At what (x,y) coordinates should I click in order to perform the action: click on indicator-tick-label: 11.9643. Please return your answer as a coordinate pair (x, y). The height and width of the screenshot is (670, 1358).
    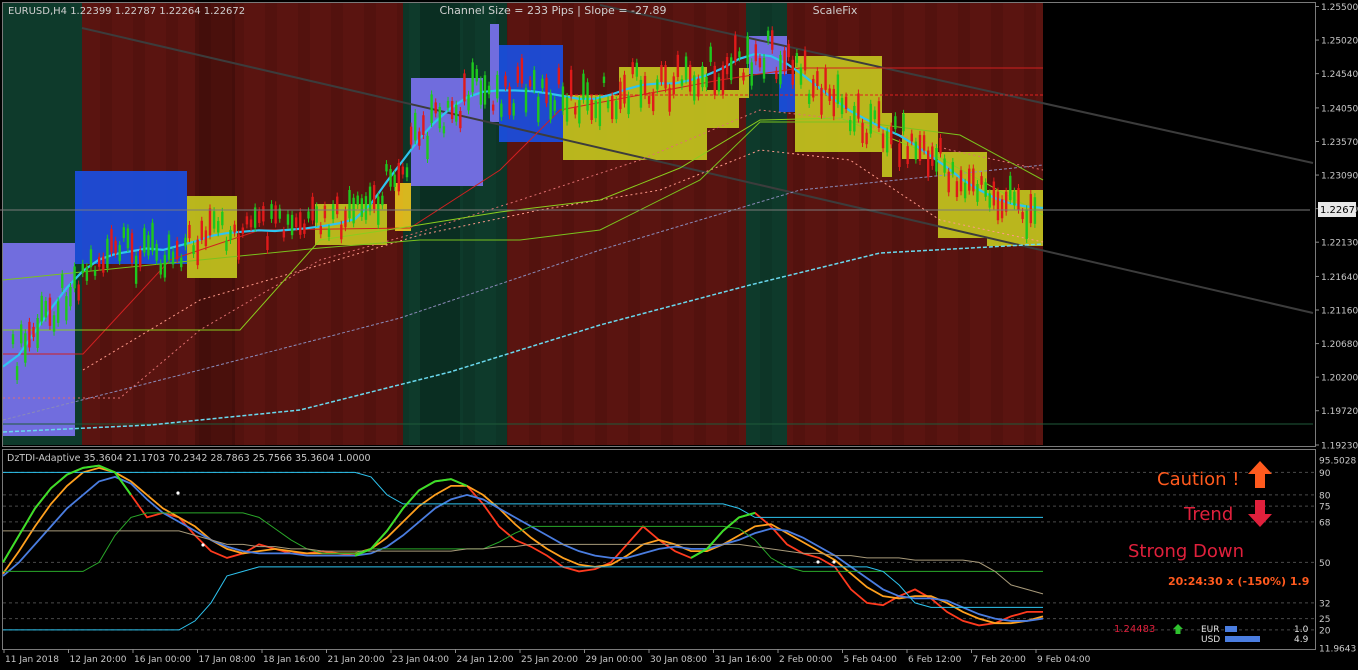
    Looking at the image, I should click on (1337, 650).